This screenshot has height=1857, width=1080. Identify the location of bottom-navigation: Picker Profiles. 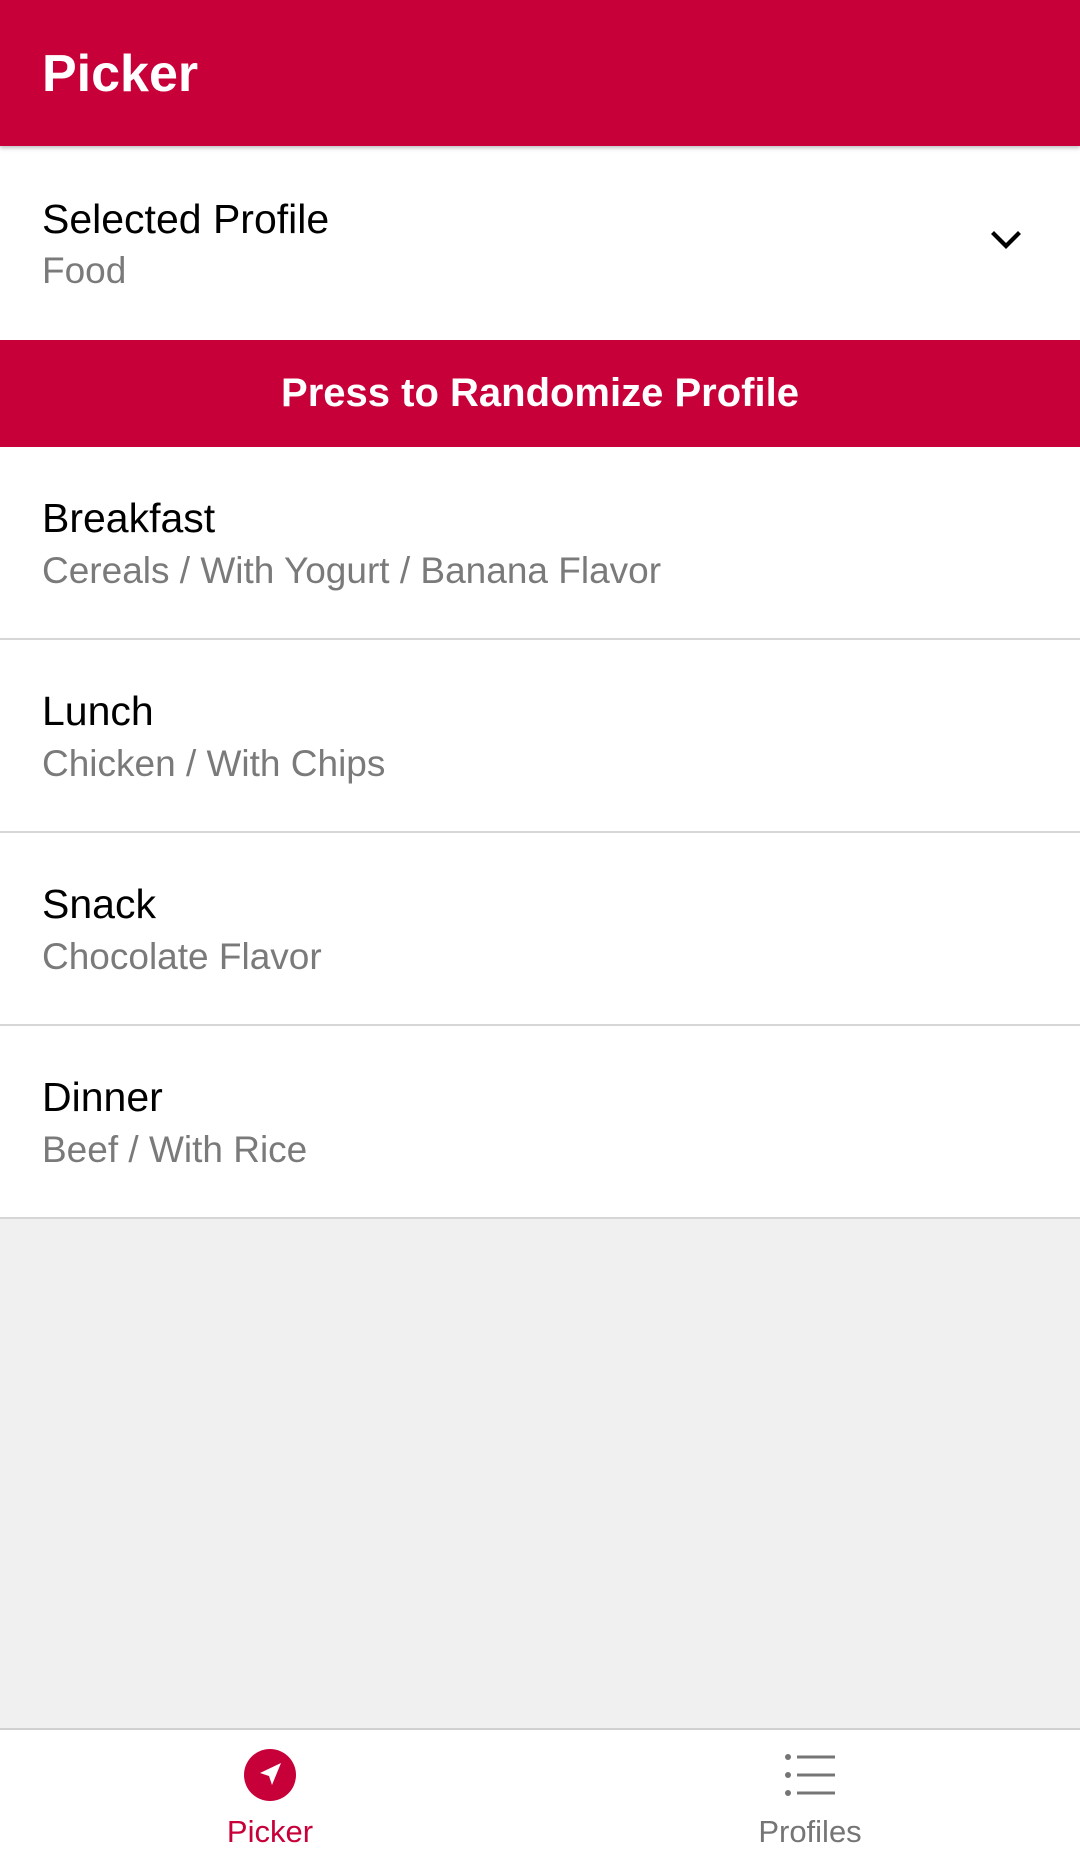
(540, 1792).